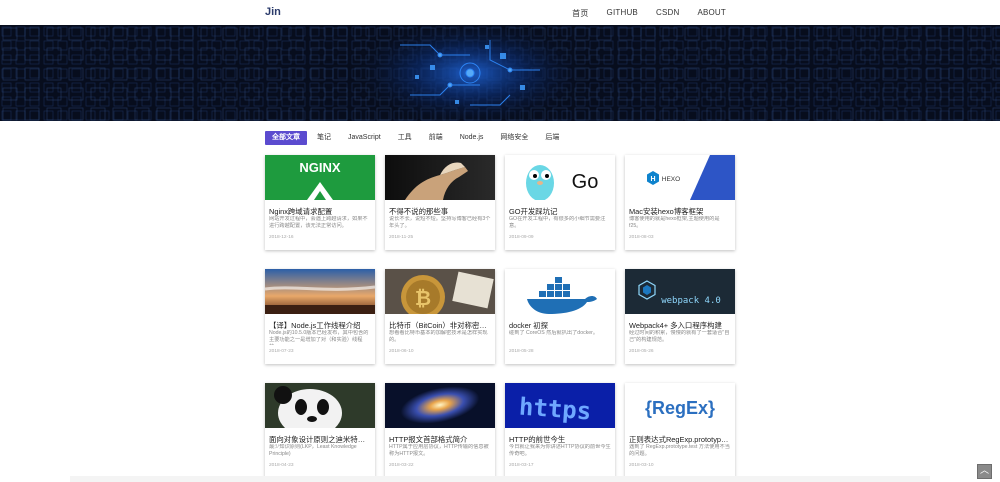  What do you see at coordinates (401, 351) in the screenshot?
I see `post-date: 2018-06-10` at bounding box center [401, 351].